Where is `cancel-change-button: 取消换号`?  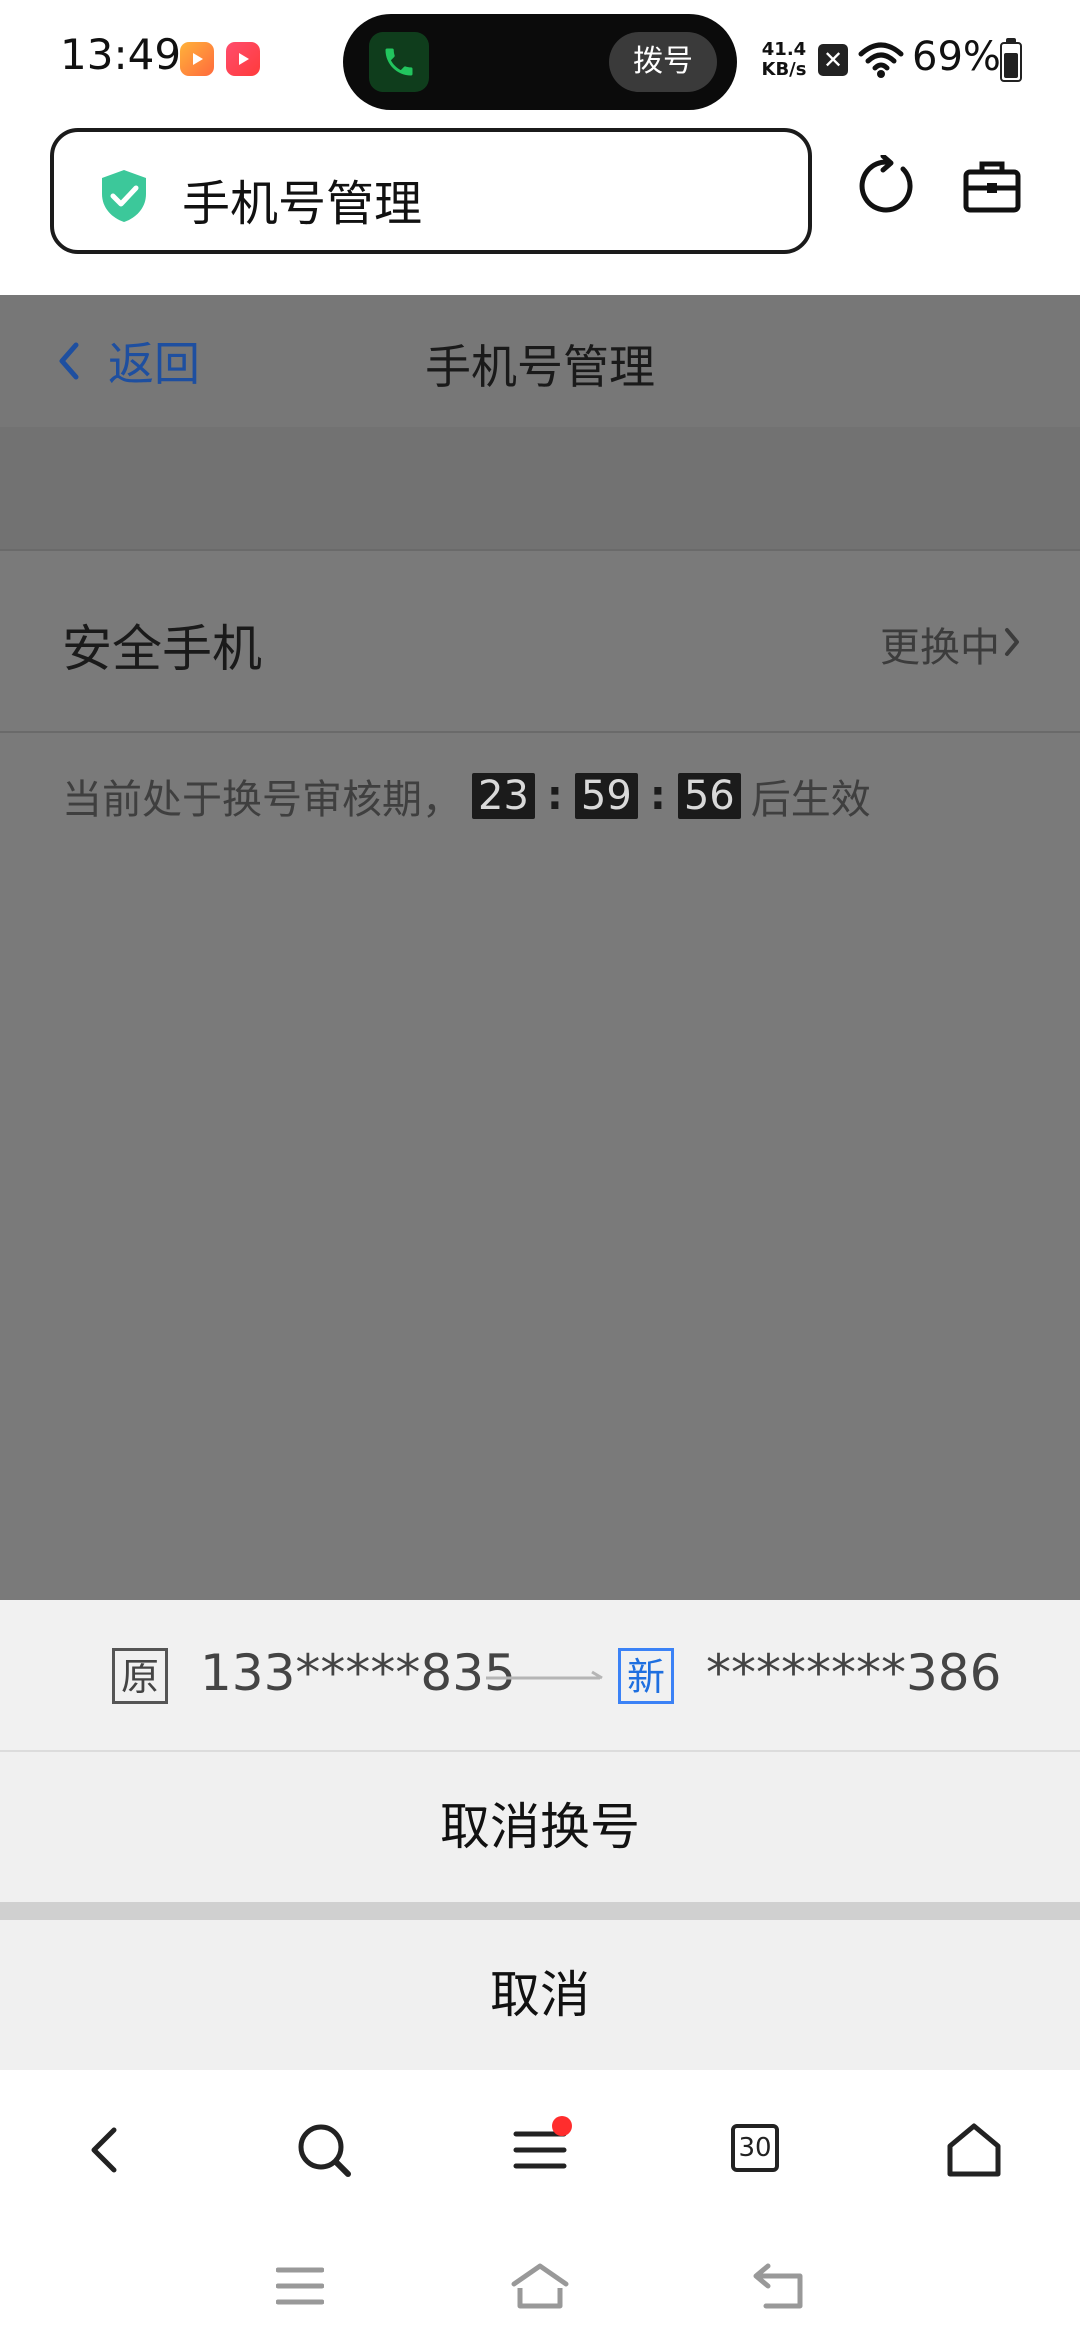 cancel-change-button: 取消换号 is located at coordinates (540, 1827).